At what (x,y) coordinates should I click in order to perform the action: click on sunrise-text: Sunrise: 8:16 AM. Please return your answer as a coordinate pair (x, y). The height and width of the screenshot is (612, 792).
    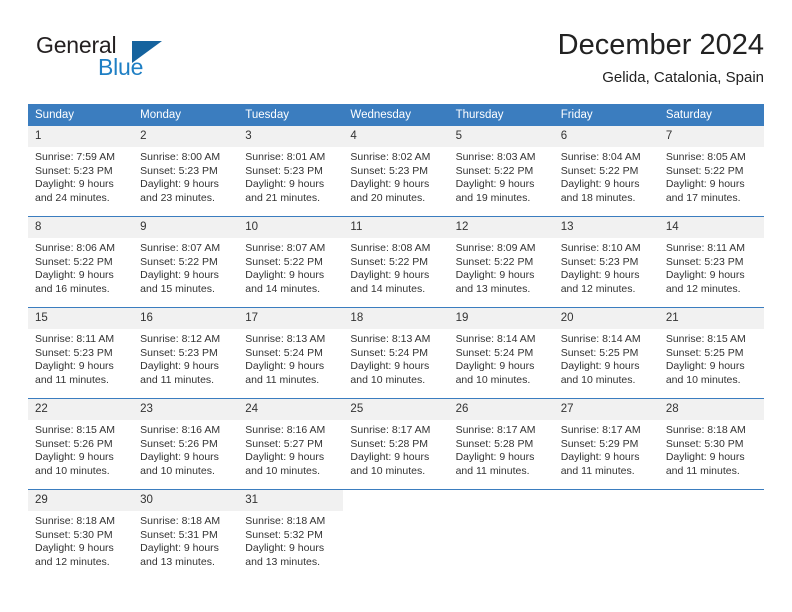
    Looking at the image, I should click on (285, 430).